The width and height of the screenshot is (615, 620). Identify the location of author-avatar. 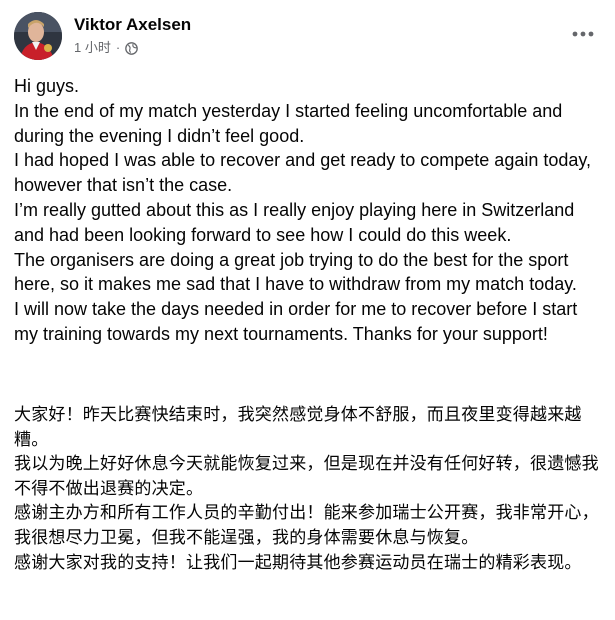
(38, 36).